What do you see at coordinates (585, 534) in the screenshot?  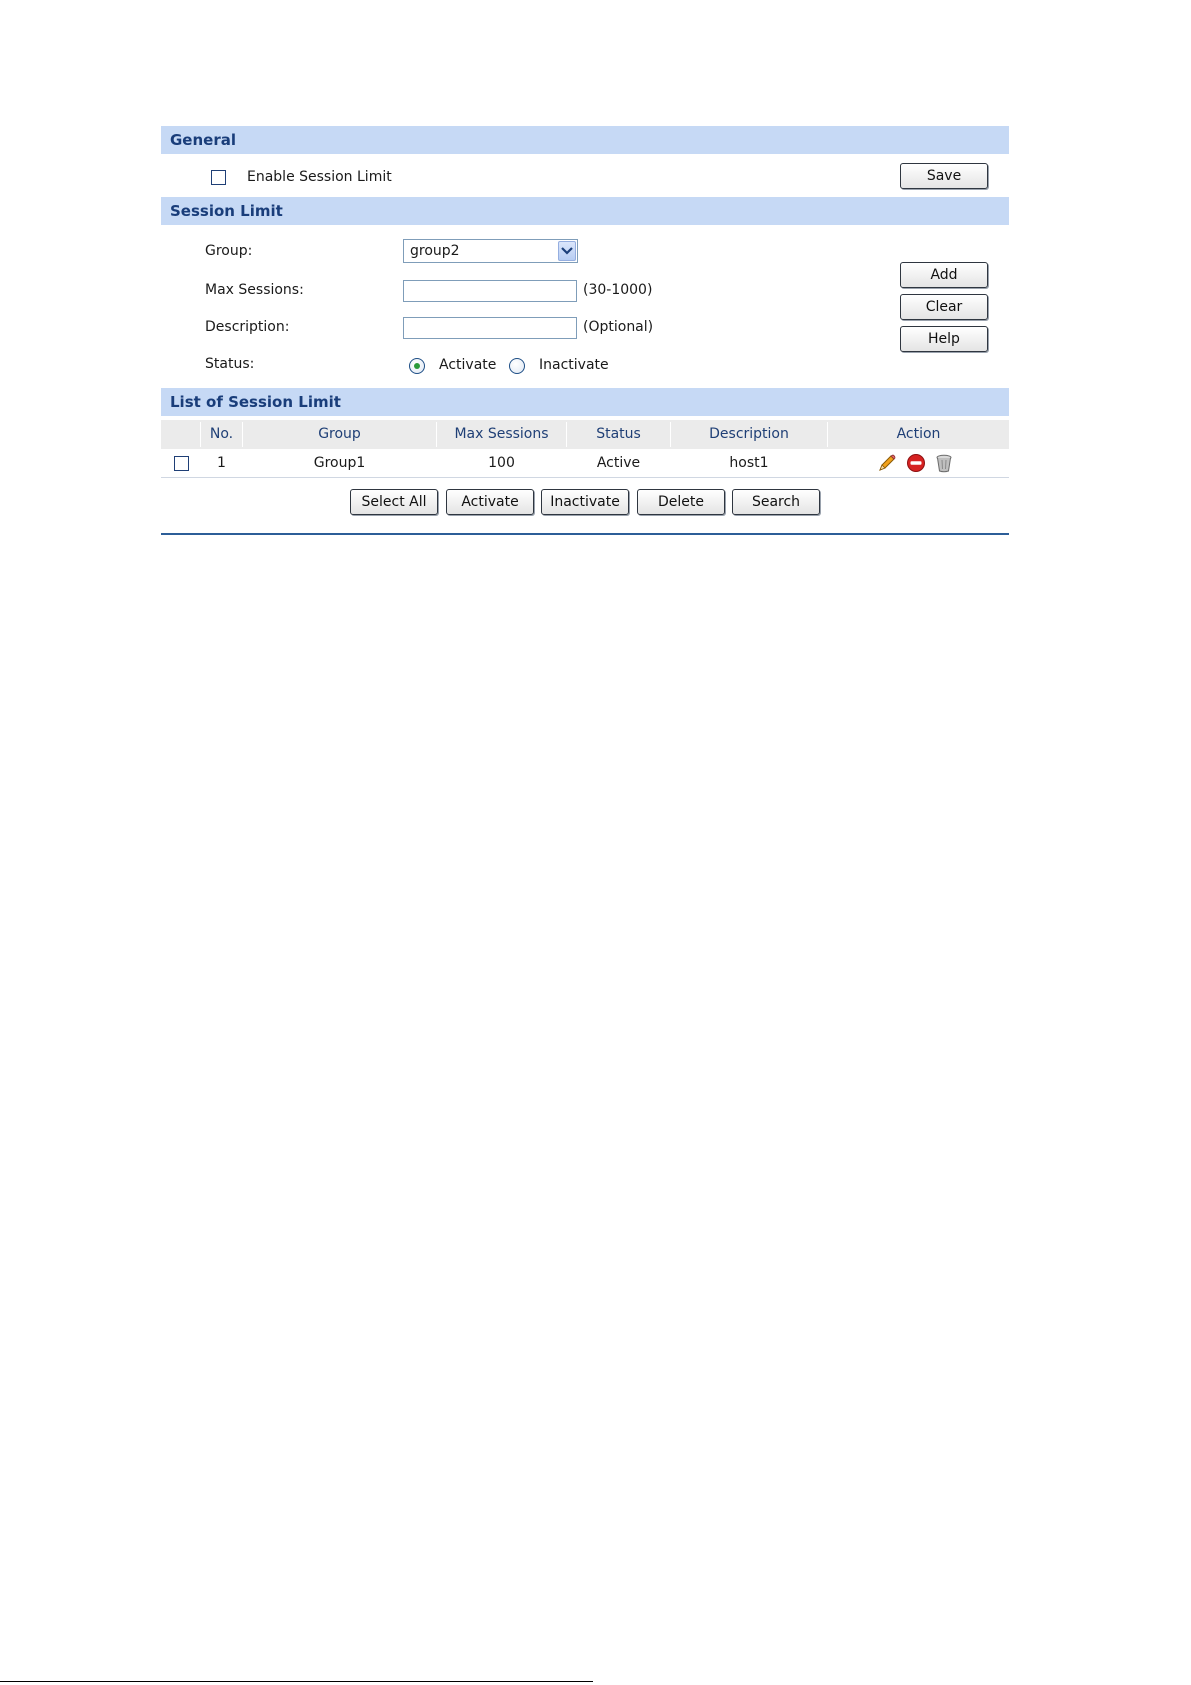 I see `panel-bottom-rule` at bounding box center [585, 534].